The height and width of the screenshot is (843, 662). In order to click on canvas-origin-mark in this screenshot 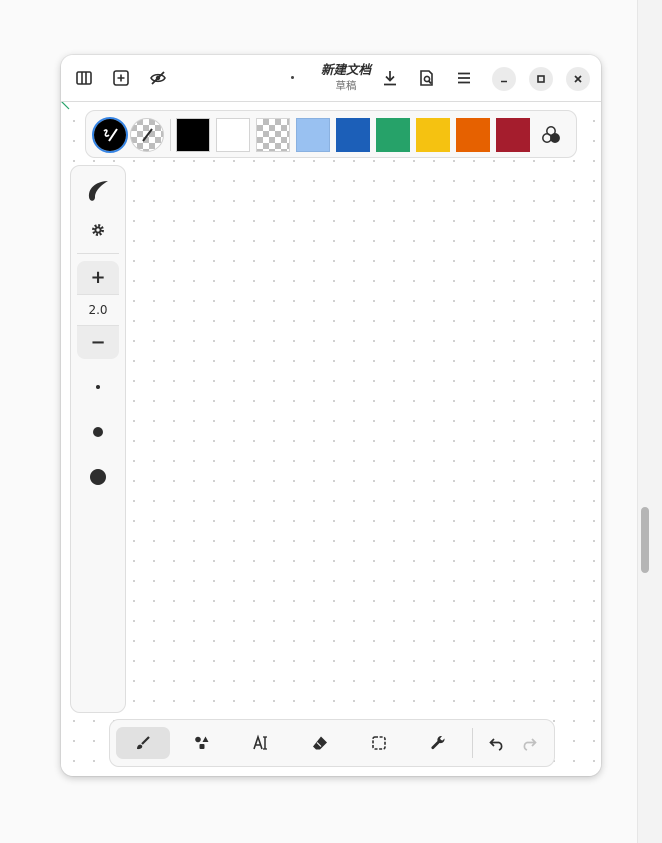, I will do `click(65, 105)`.